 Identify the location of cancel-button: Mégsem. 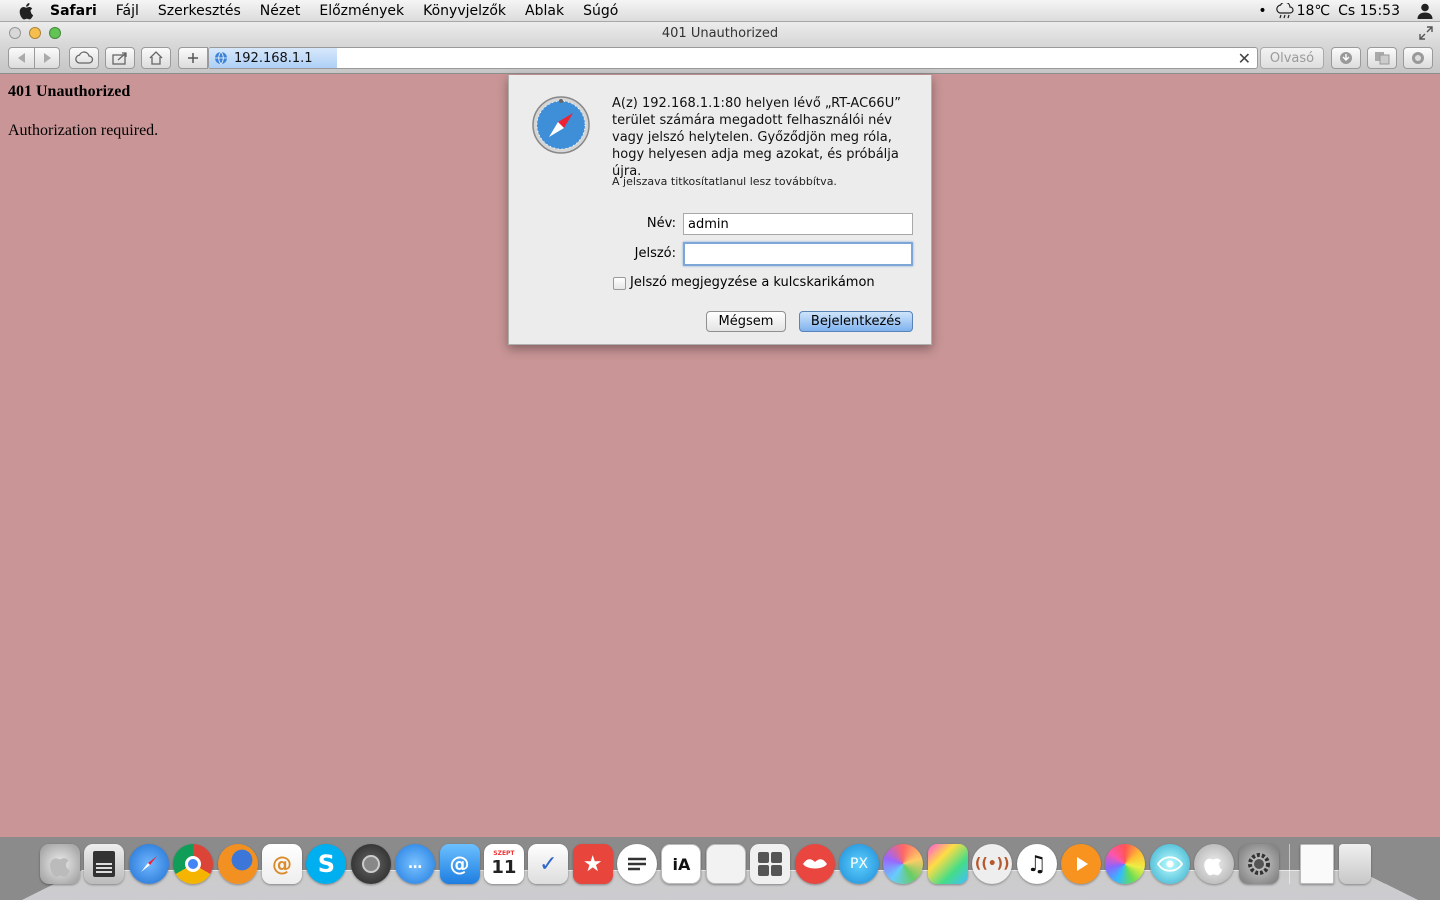
(746, 321).